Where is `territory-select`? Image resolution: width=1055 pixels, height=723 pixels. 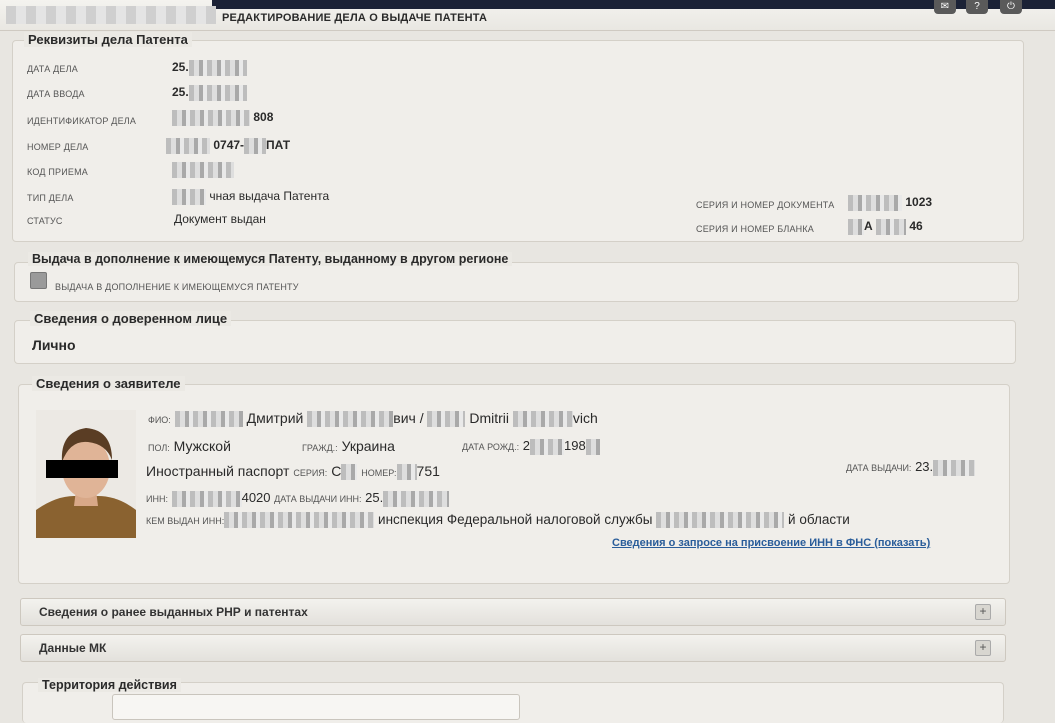
territory-select is located at coordinates (316, 707).